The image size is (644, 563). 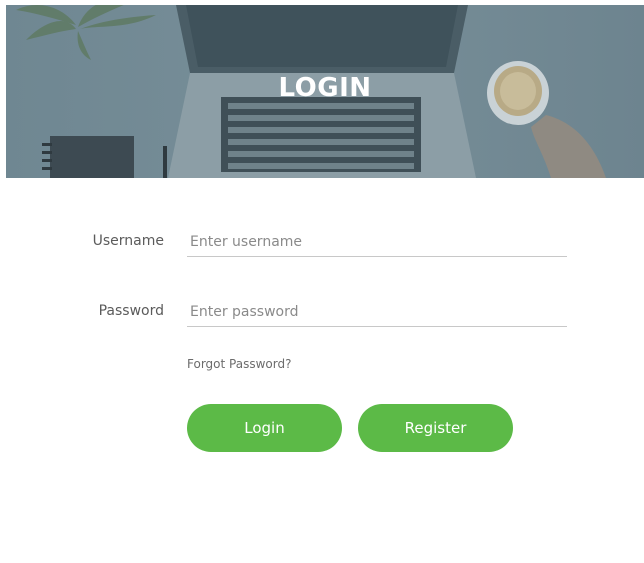 What do you see at coordinates (377, 242) in the screenshot?
I see `username-input` at bounding box center [377, 242].